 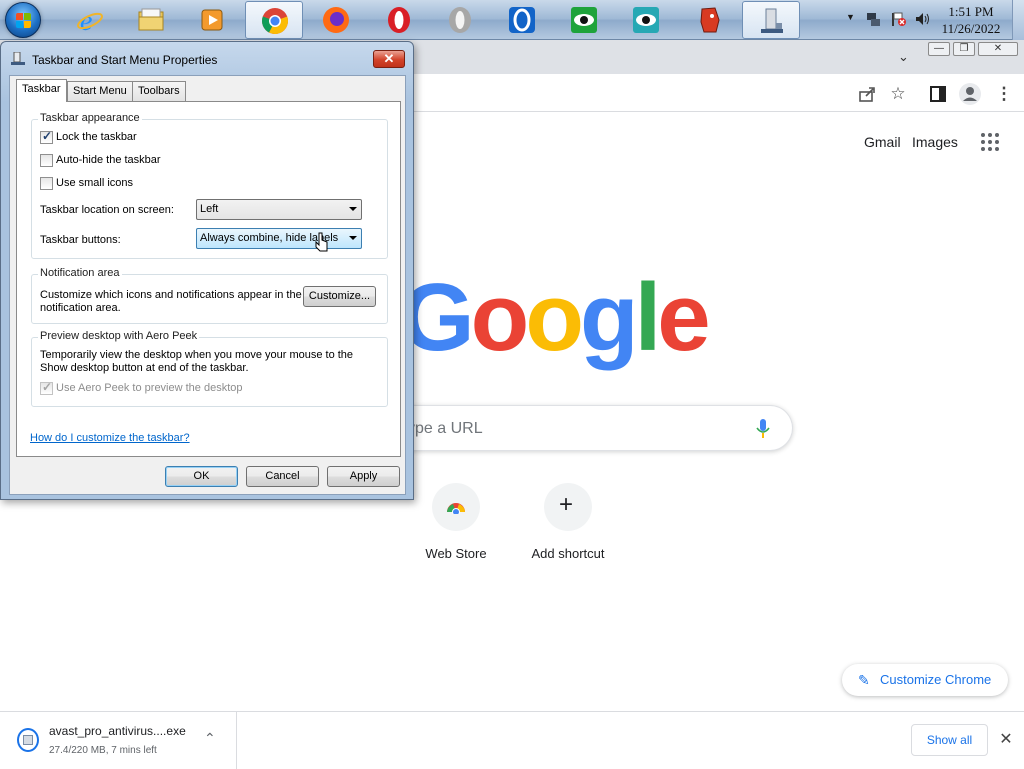 What do you see at coordinates (882, 142) in the screenshot?
I see `gmail-link: Gmail` at bounding box center [882, 142].